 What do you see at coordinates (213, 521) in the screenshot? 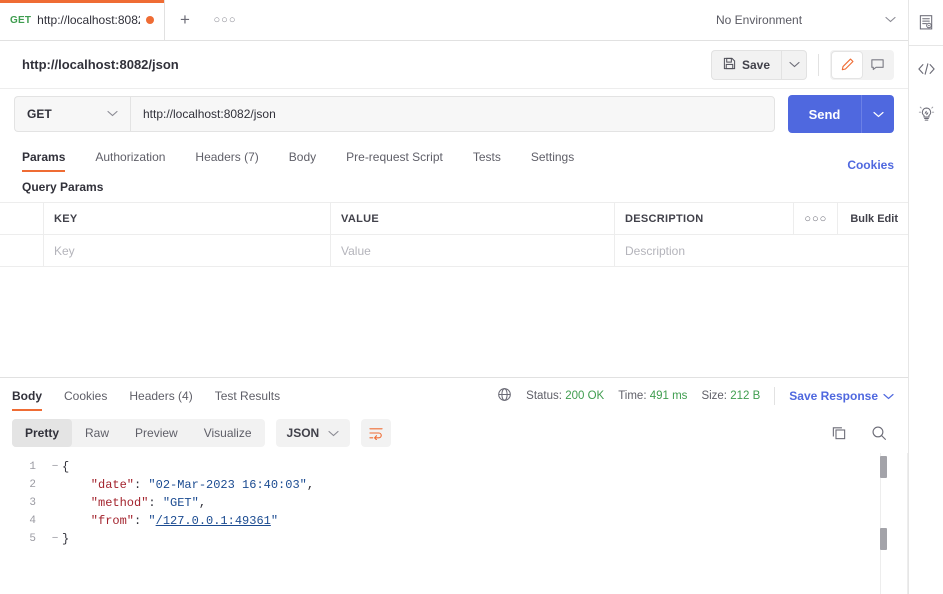
I see `json-link-value: /127.0.0.1:49361` at bounding box center [213, 521].